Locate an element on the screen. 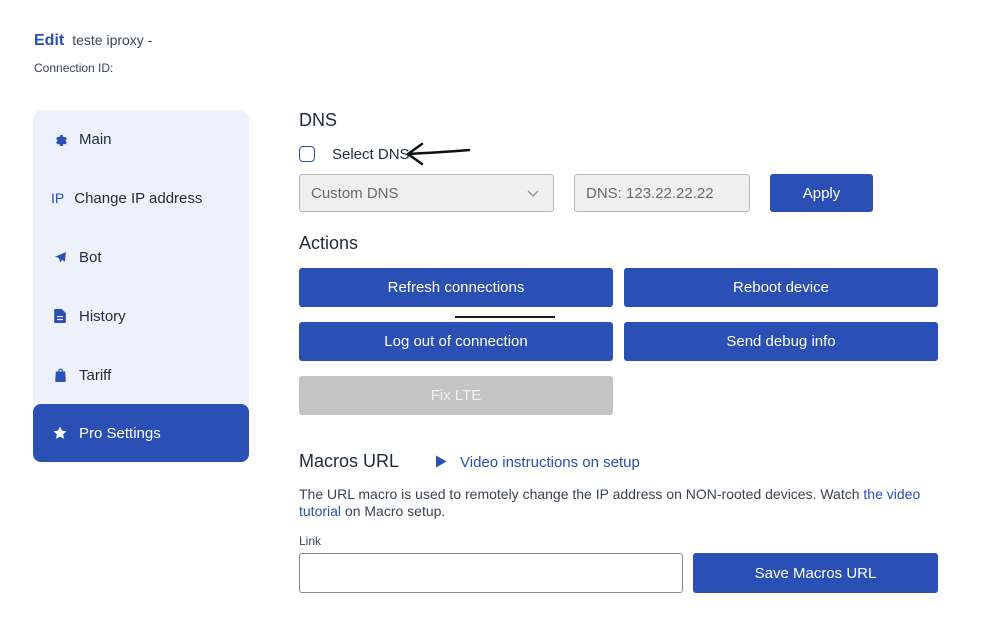 Image resolution: width=1000 pixels, height=625 pixels. gear-icon is located at coordinates (60, 139).